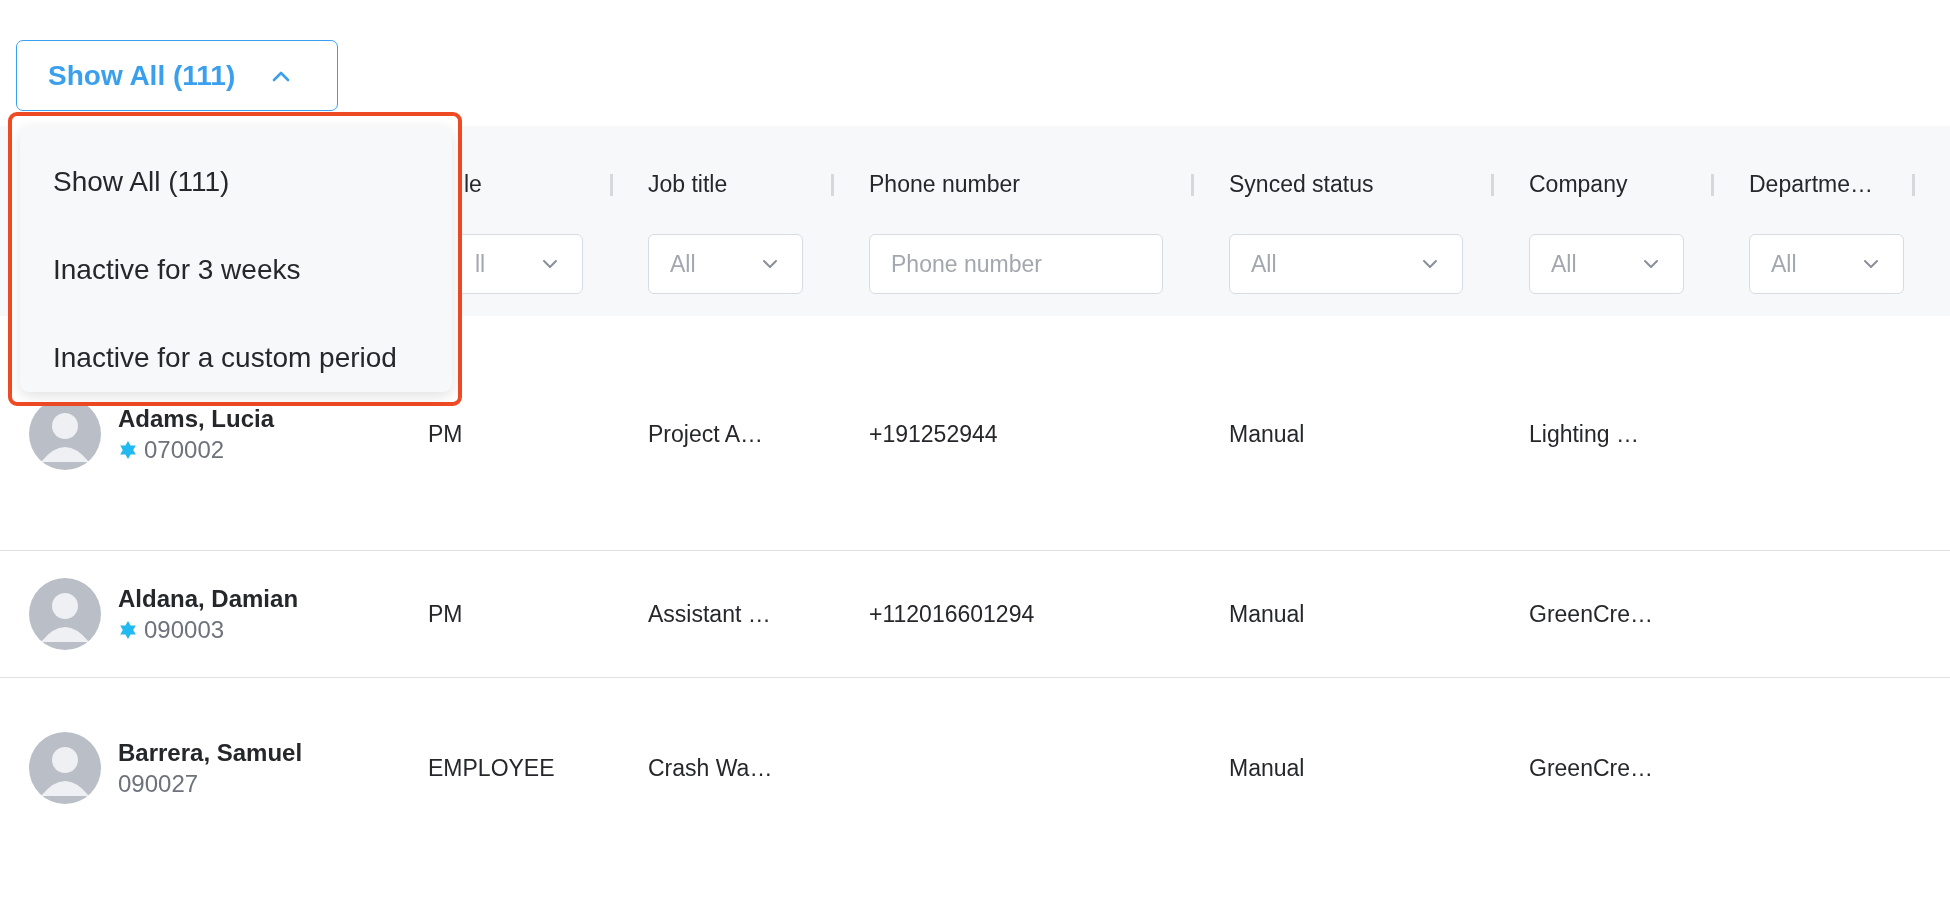 The image size is (1950, 898). Describe the element at coordinates (688, 184) in the screenshot. I see `column-header: Job title` at that location.